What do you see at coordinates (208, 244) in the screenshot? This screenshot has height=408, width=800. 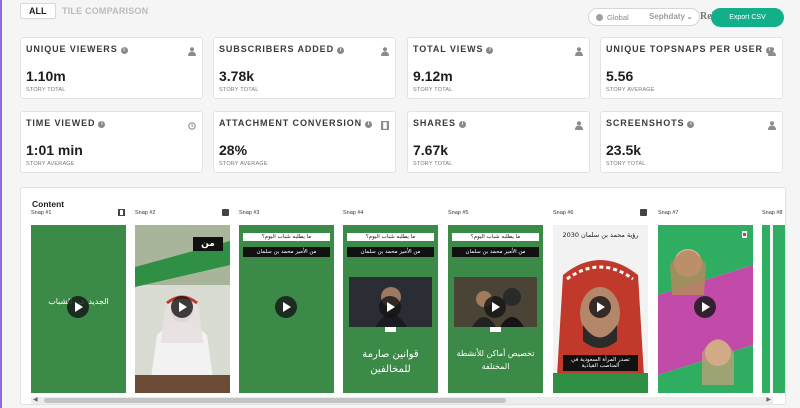 I see `snap-caption: من` at bounding box center [208, 244].